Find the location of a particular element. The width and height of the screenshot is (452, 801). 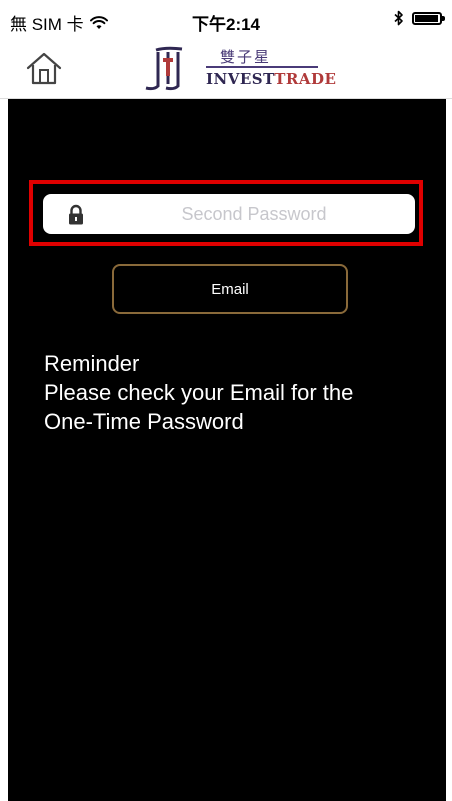

second-password-input is located at coordinates (254, 214).